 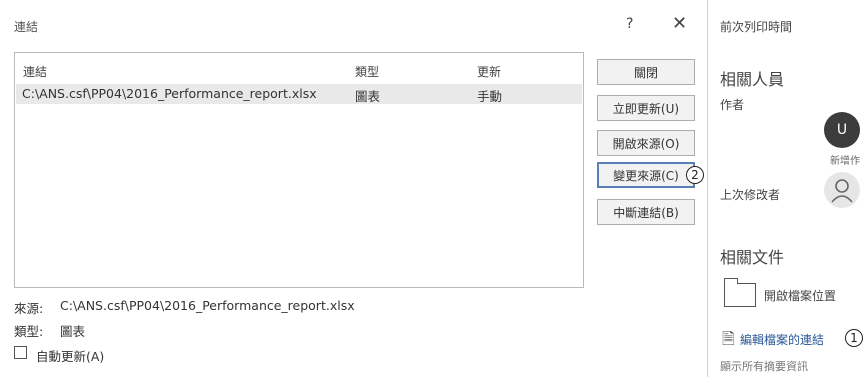 I want to click on last-modified-by-label: 上次修改者, so click(x=750, y=195).